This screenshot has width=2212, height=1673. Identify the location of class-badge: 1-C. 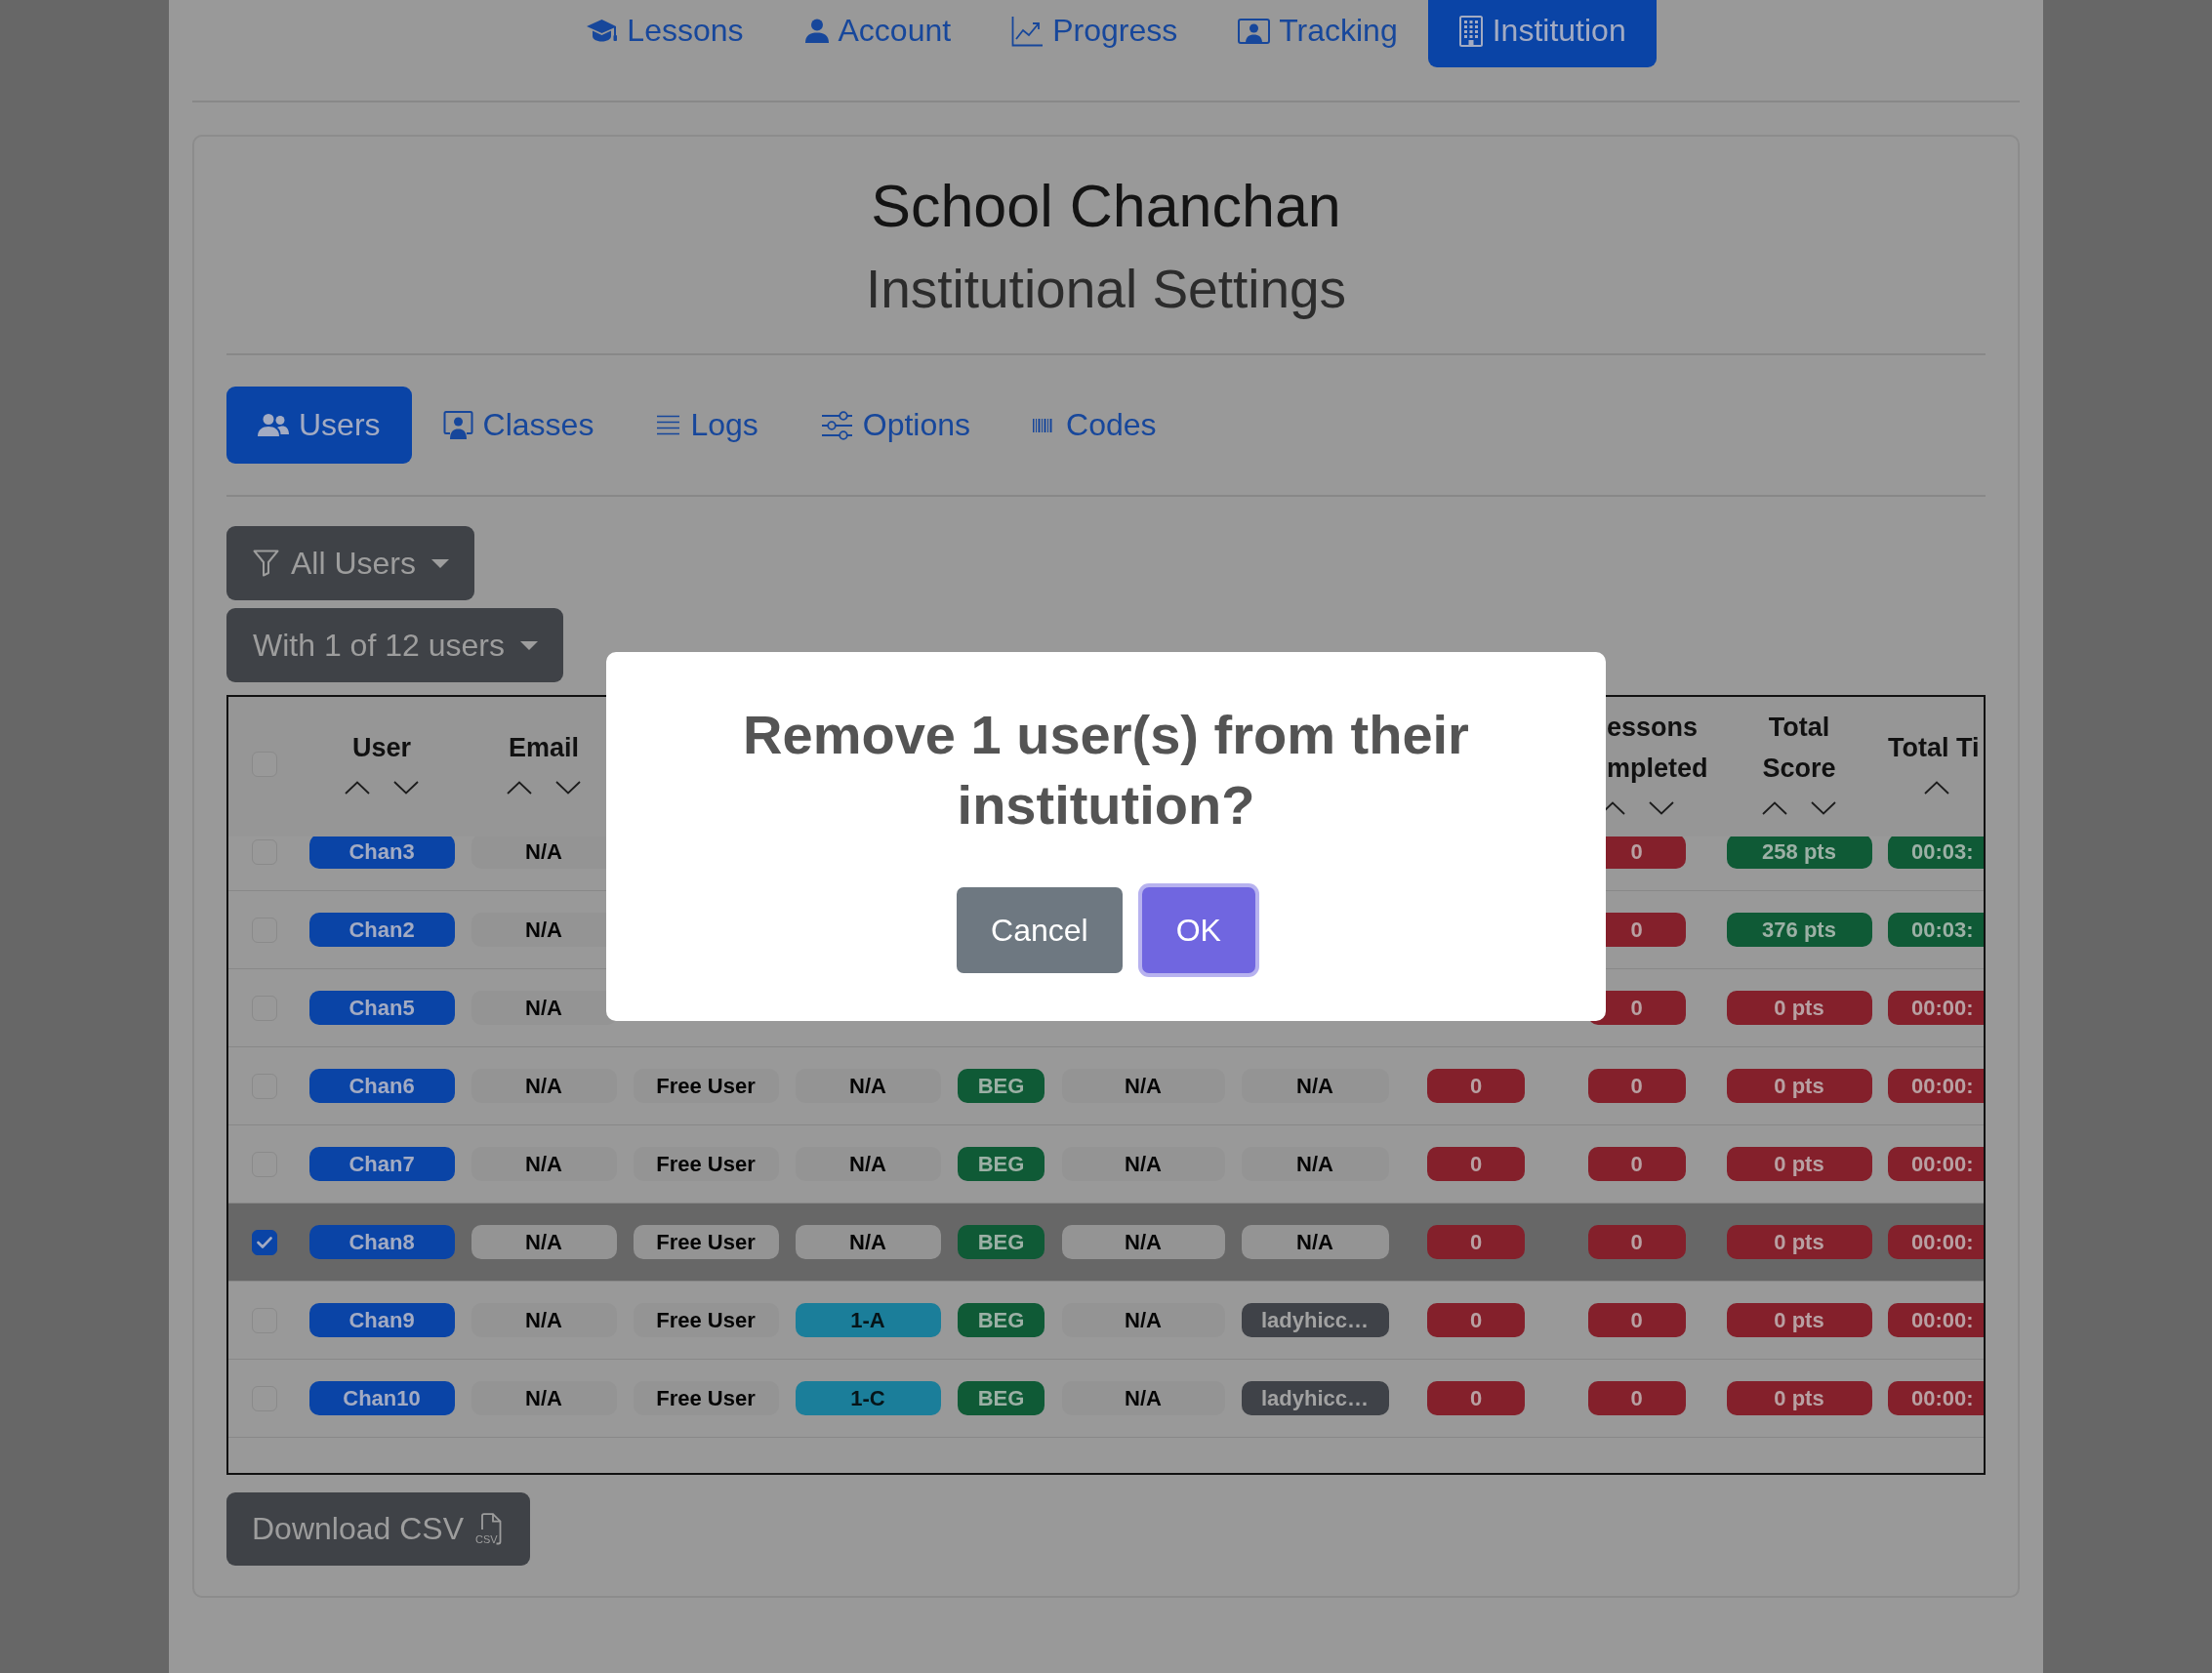
(868, 1398).